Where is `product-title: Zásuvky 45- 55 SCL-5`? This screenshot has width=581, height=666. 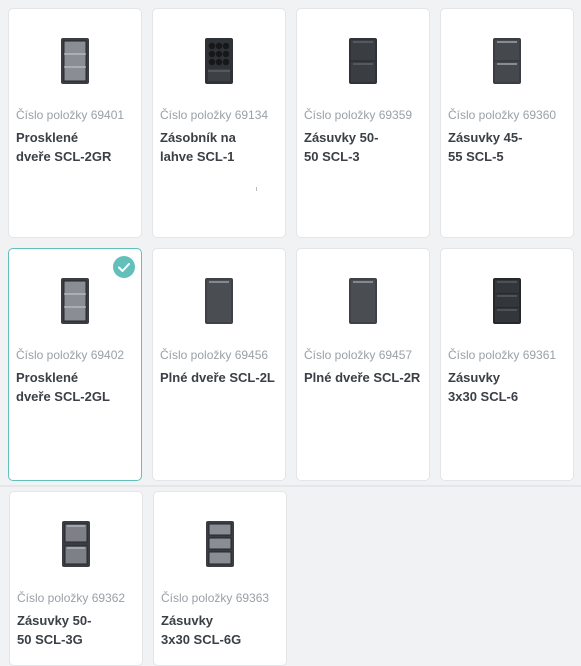 product-title: Zásuvky 45- 55 SCL-5 is located at coordinates (485, 147).